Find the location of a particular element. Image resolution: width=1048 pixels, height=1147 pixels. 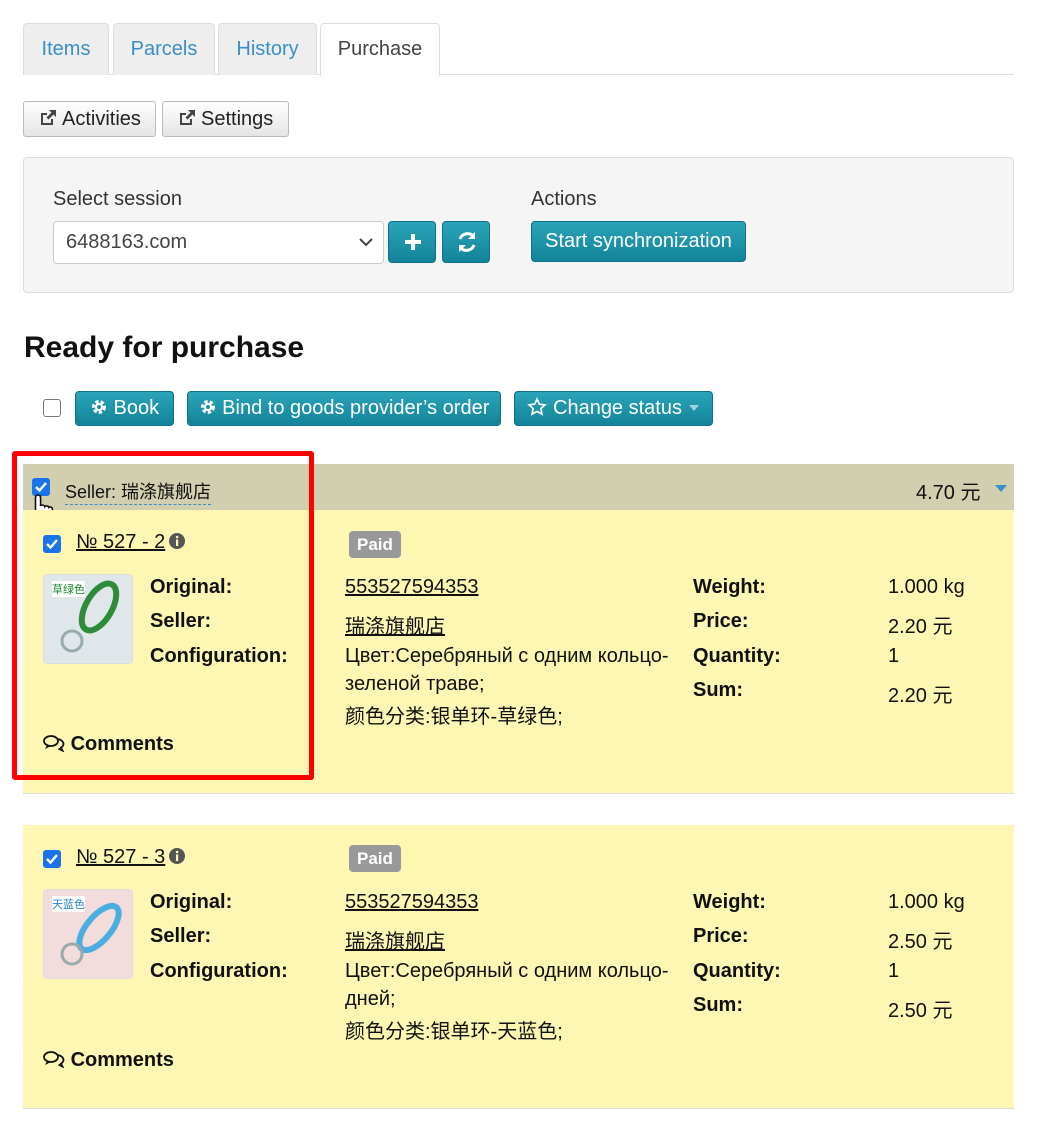

chevron-down-icon is located at coordinates (366, 242).